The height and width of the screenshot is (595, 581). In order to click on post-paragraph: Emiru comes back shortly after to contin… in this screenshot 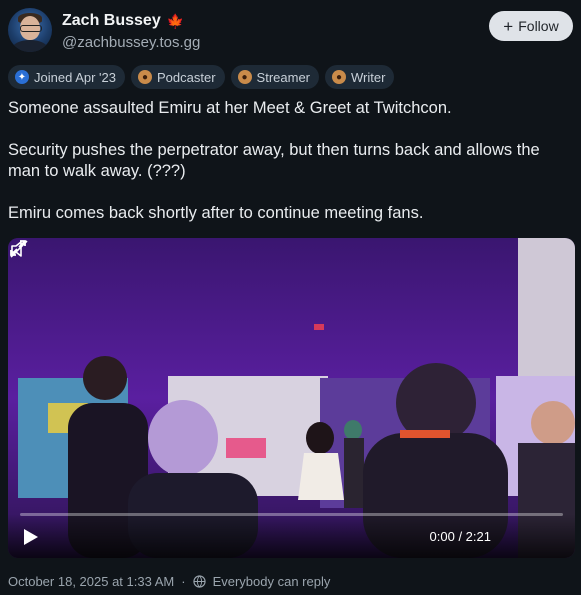, I will do `click(216, 213)`.